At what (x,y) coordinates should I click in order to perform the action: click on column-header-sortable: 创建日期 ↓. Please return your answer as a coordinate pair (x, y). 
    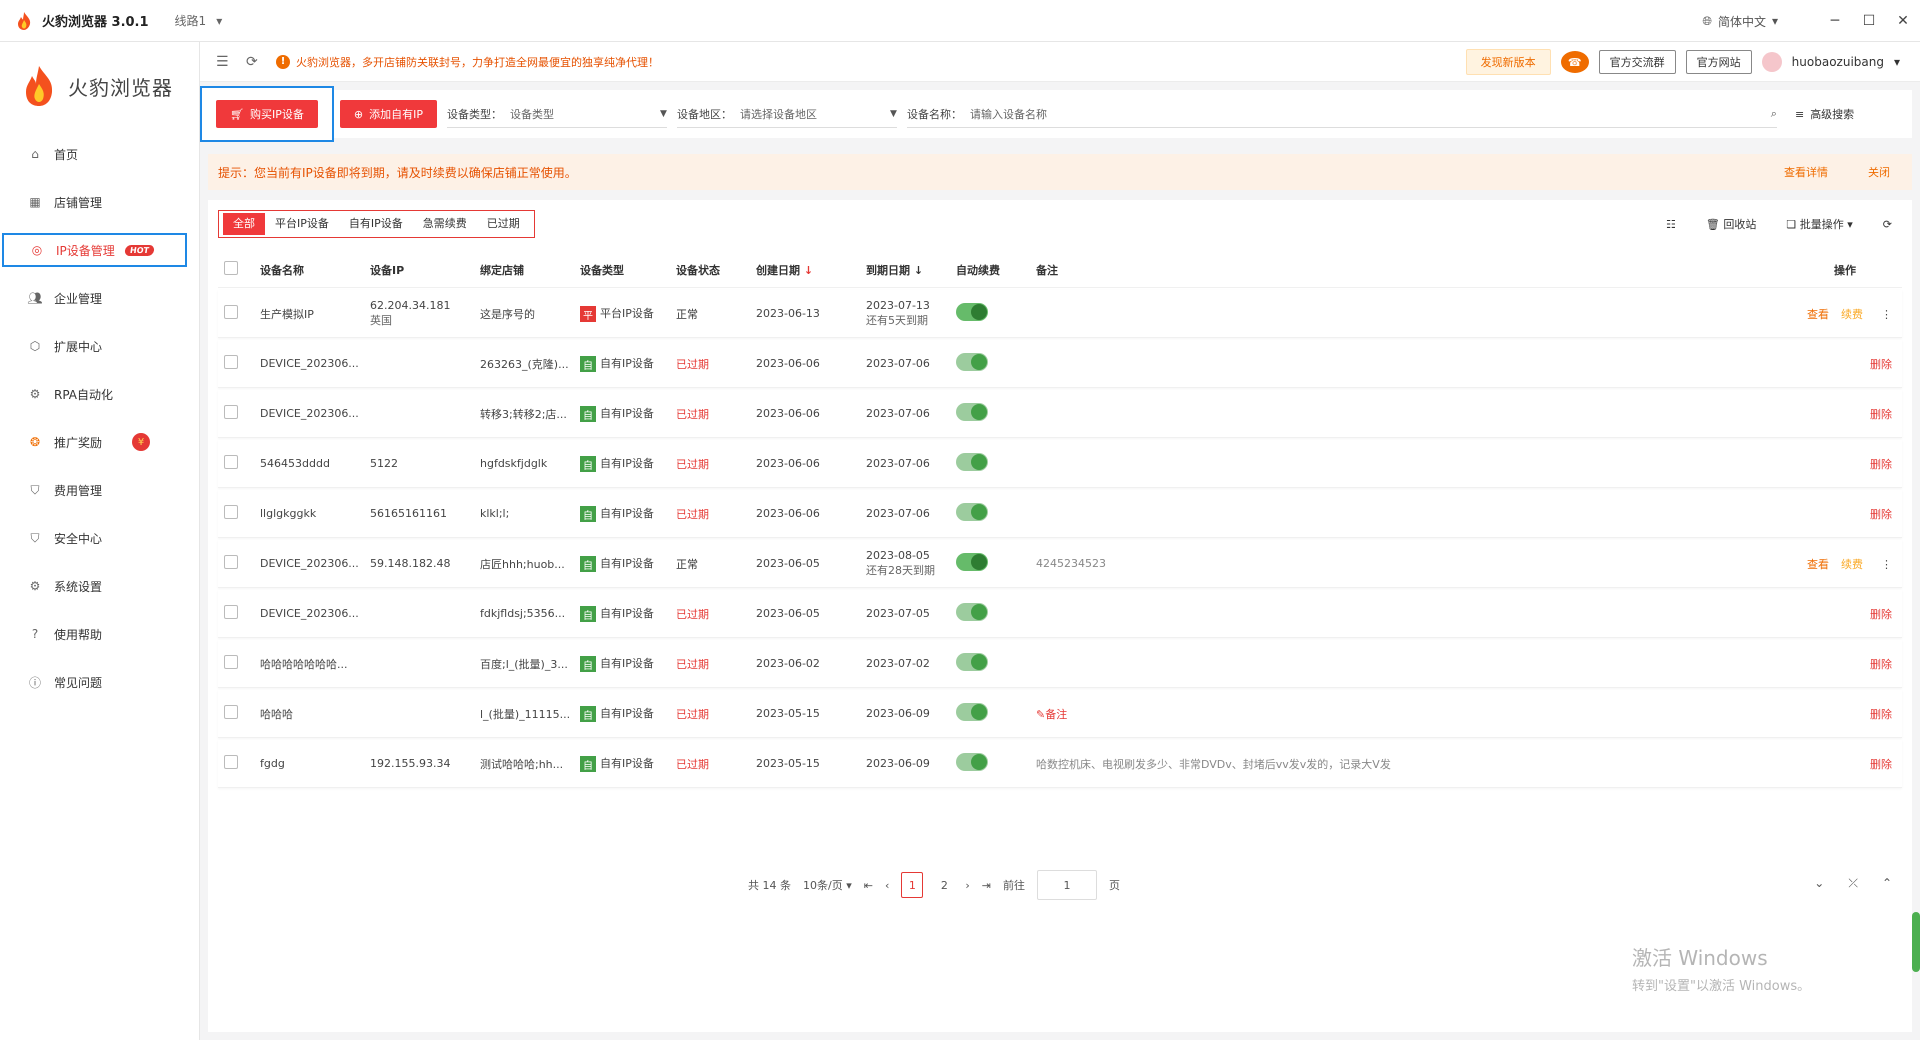
    Looking at the image, I should click on (811, 270).